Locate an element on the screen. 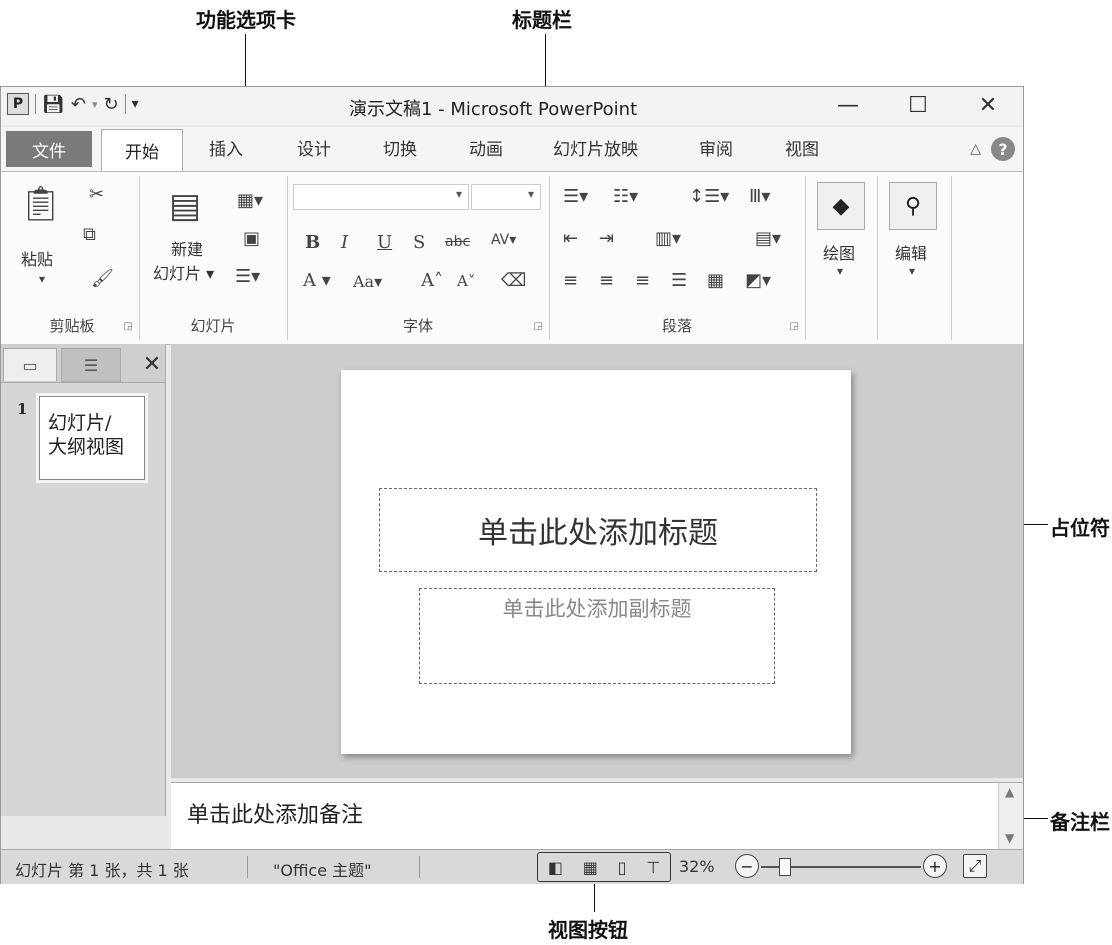 The width and height of the screenshot is (1112, 945). zoom-out-icon: − is located at coordinates (747, 866).